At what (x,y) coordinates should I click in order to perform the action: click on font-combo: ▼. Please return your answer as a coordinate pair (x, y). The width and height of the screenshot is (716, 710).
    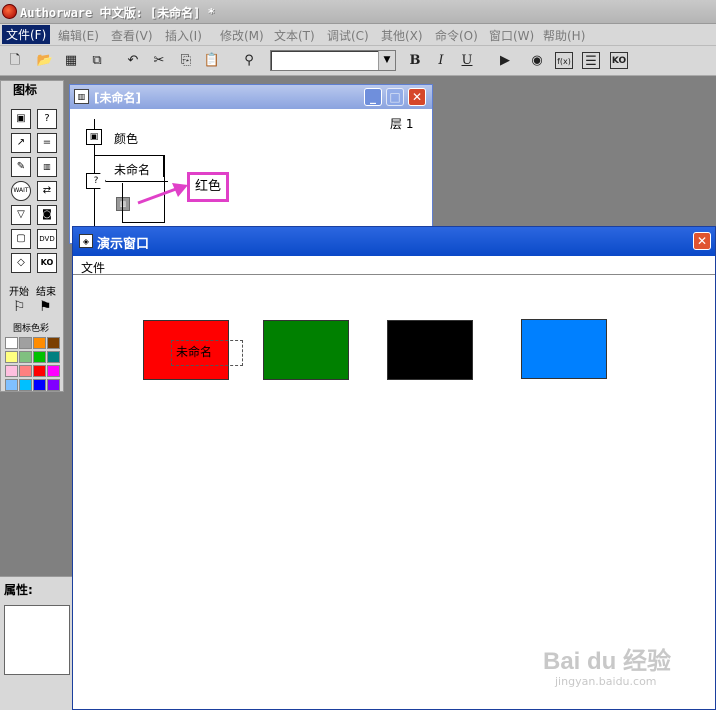
    Looking at the image, I should click on (333, 60).